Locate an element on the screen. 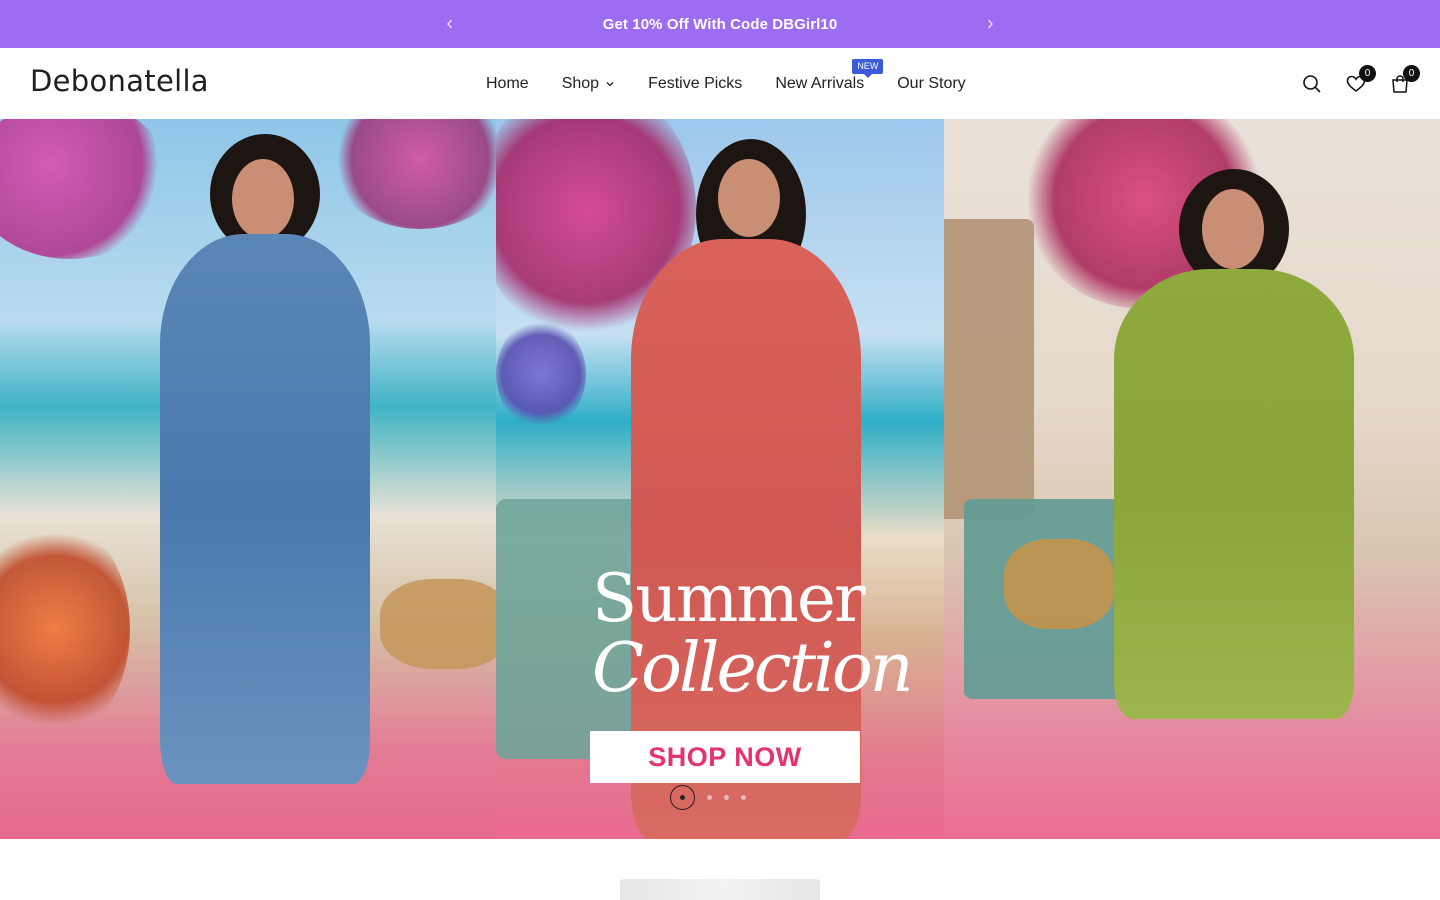 The height and width of the screenshot is (900, 1440). nav-item-home: Home is located at coordinates (507, 83).